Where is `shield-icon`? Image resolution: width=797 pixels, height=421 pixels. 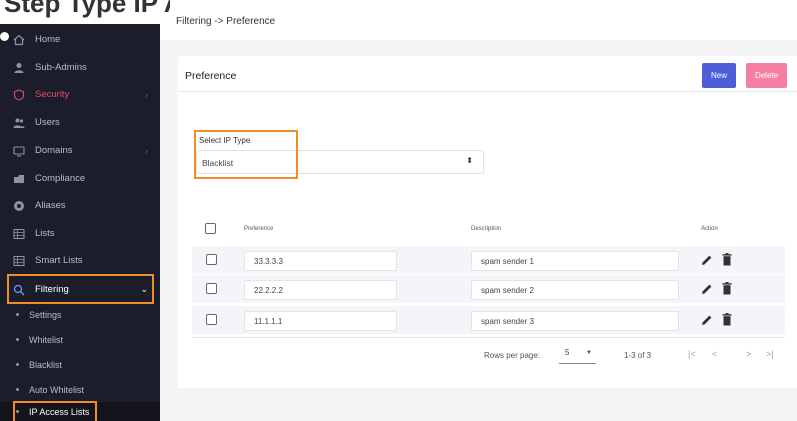 shield-icon is located at coordinates (19, 95).